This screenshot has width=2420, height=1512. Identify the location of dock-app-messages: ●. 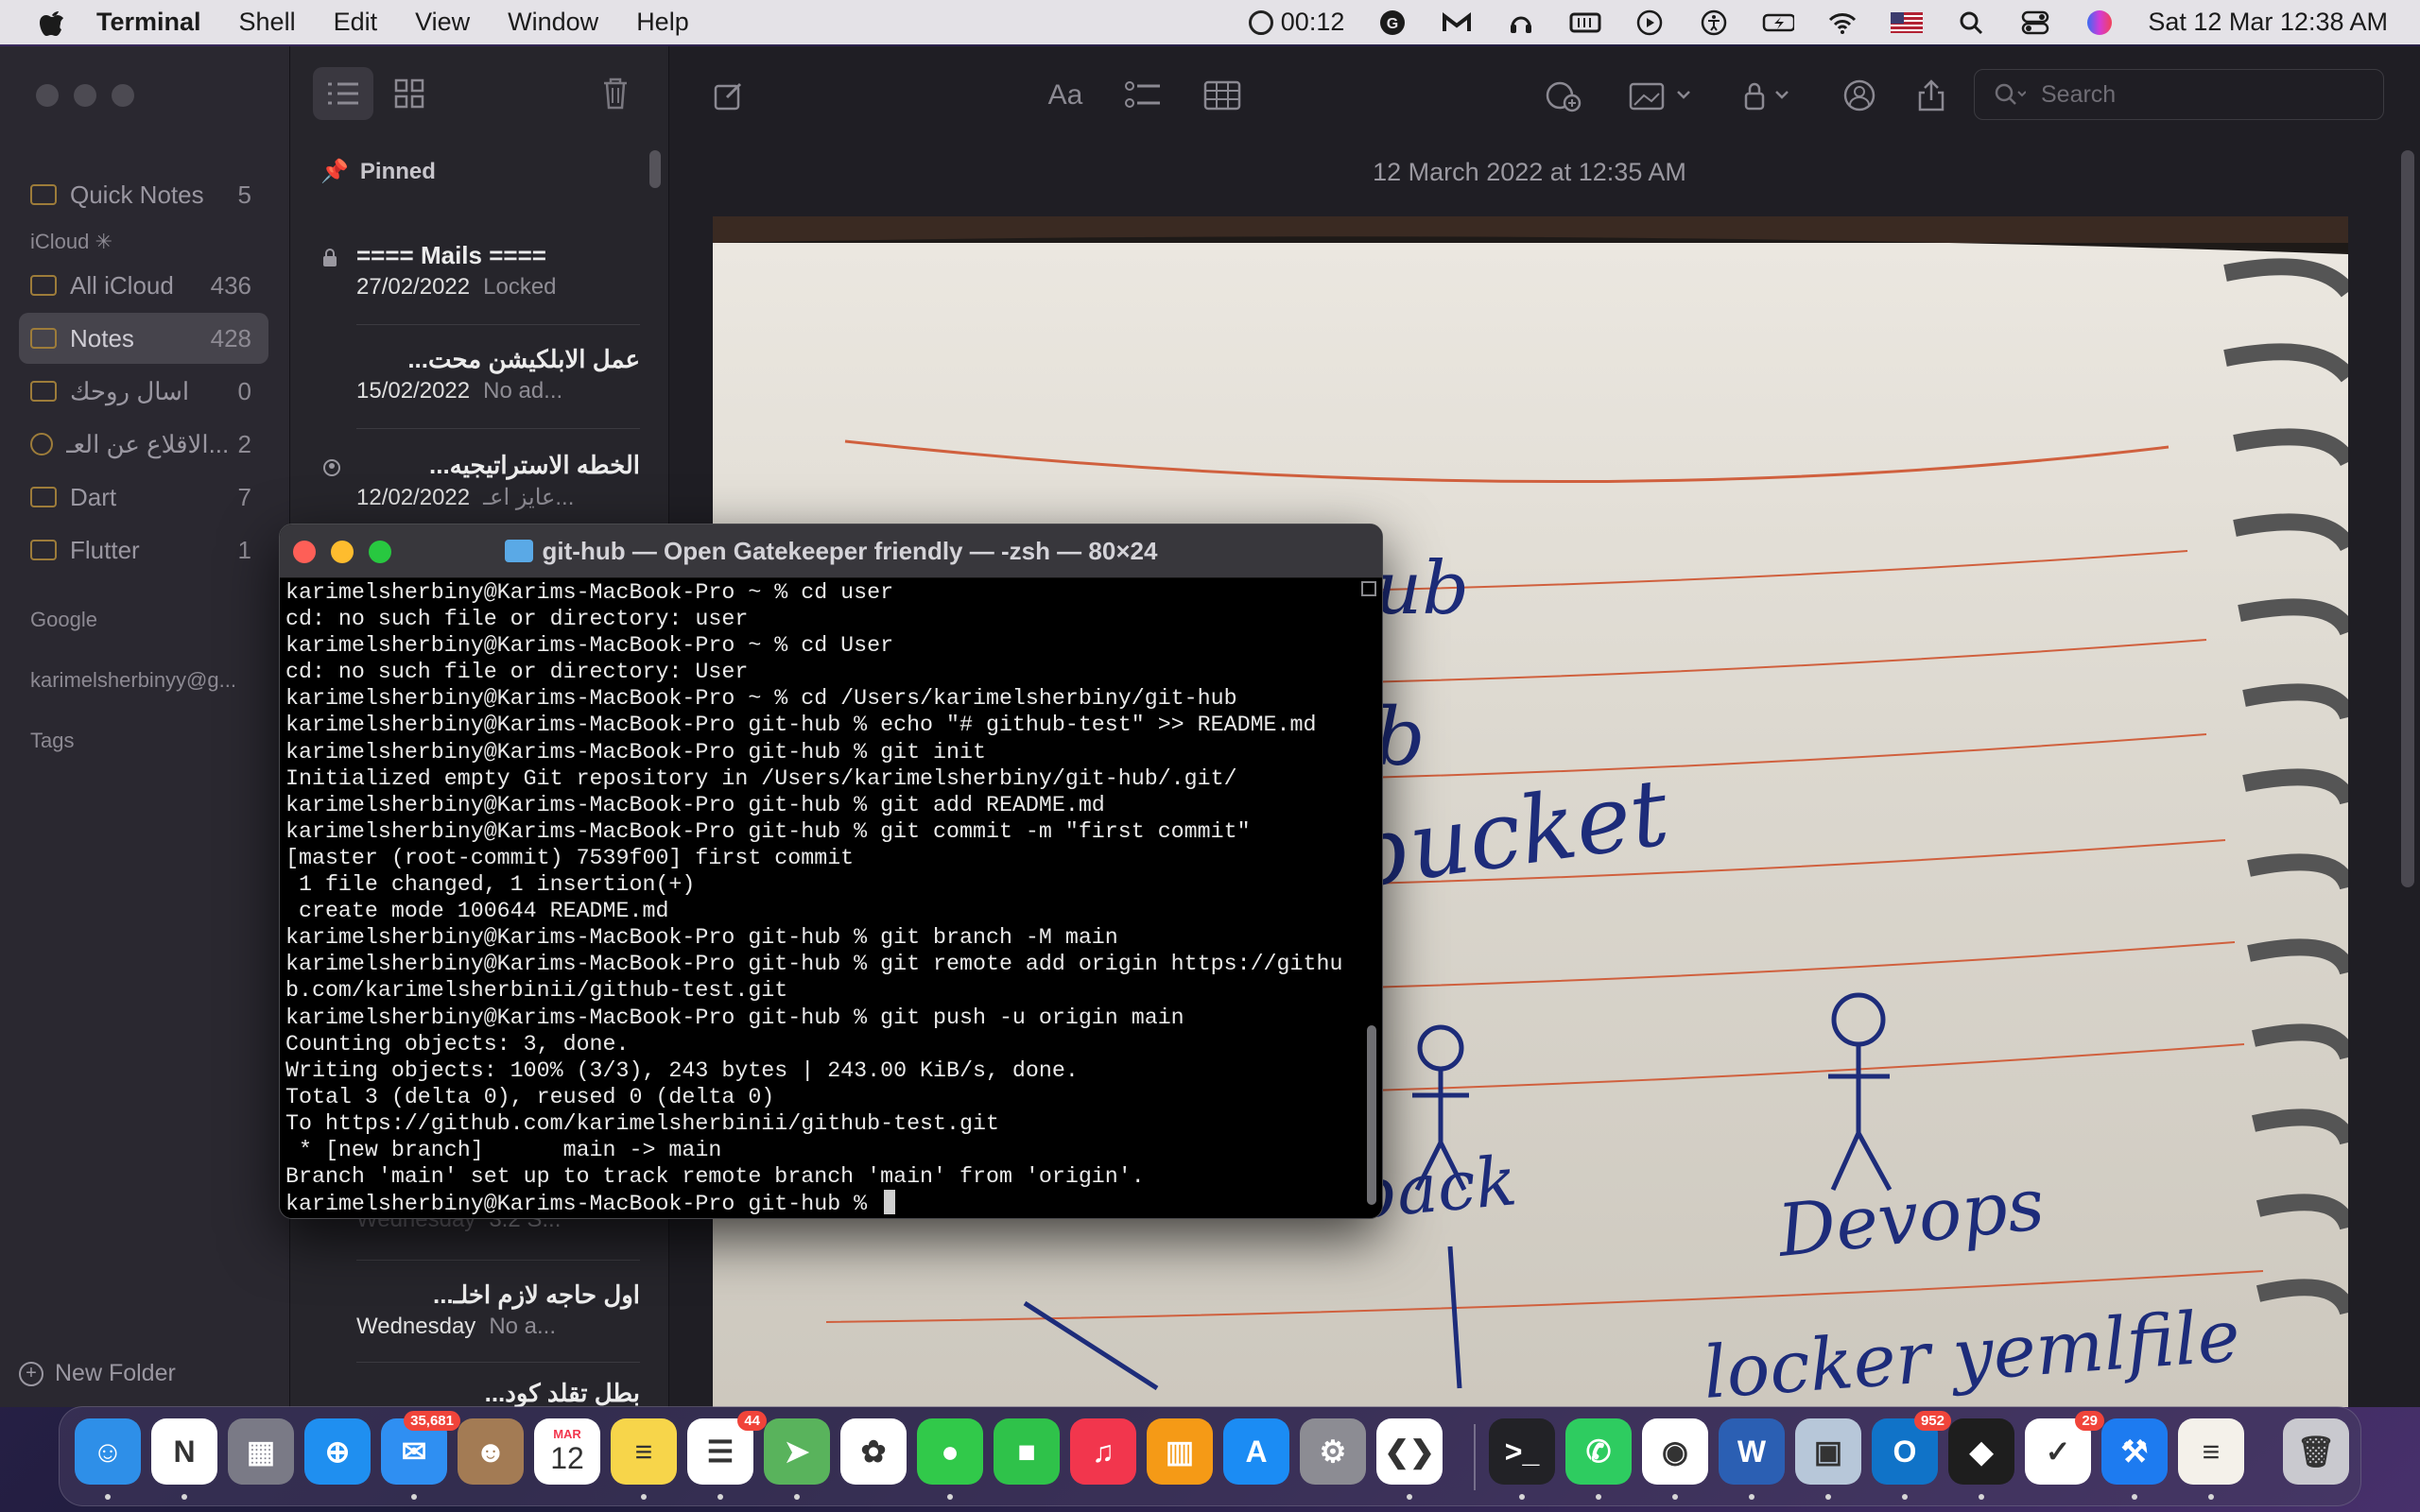
(950, 1451).